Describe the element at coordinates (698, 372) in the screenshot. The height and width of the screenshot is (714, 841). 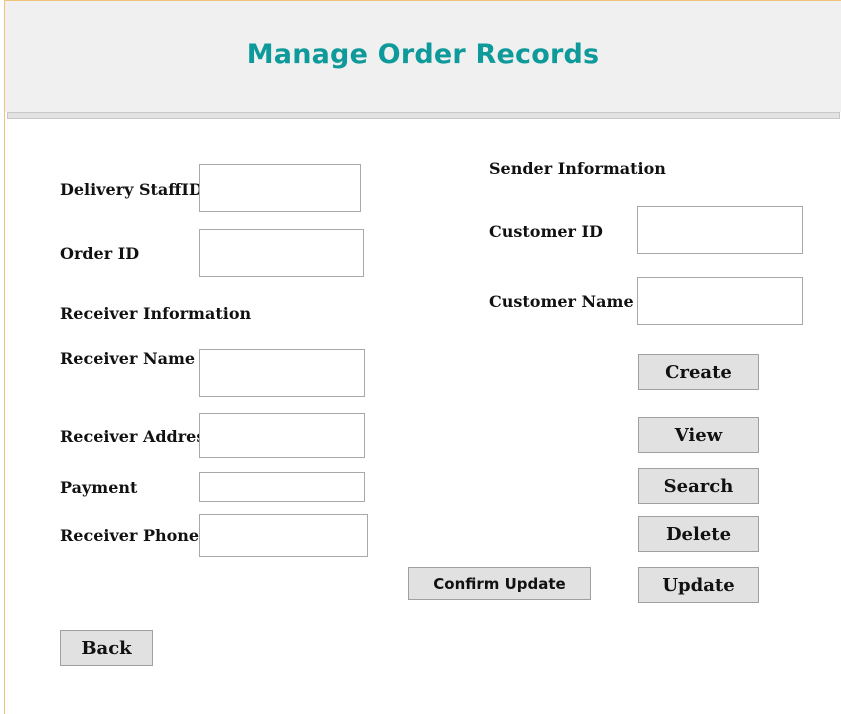
I see `create-button: Create` at that location.